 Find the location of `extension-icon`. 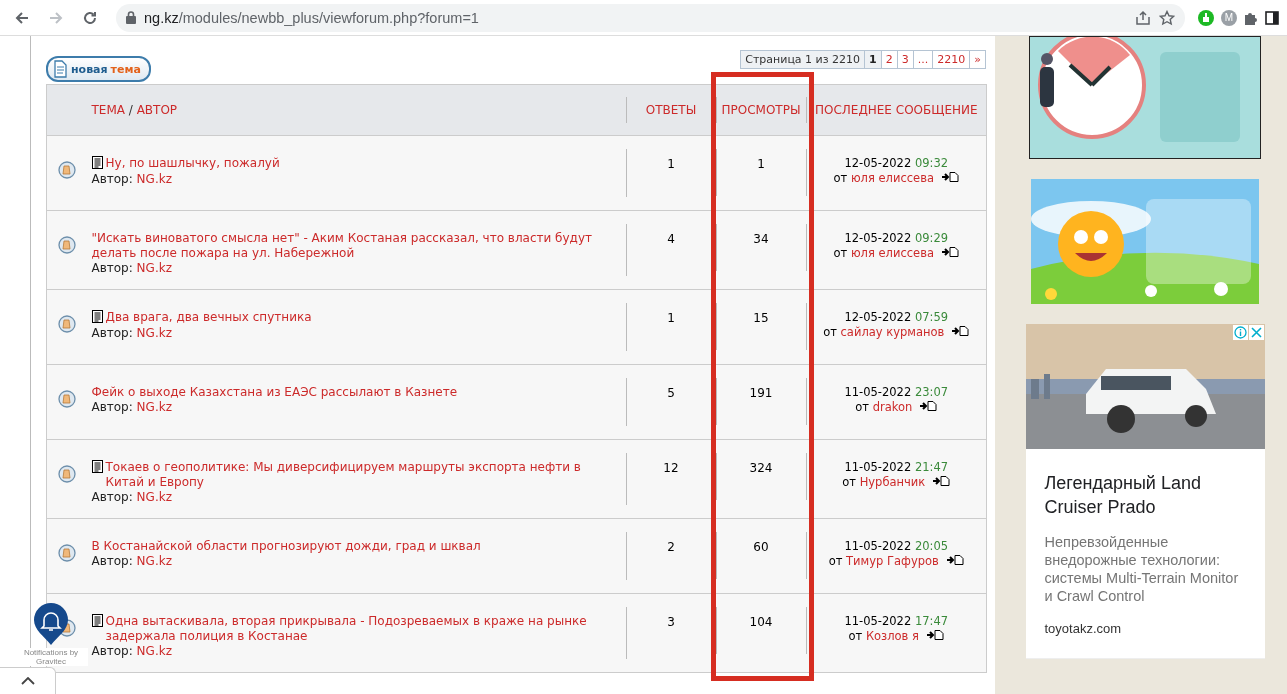

extension-icon is located at coordinates (1206, 17).